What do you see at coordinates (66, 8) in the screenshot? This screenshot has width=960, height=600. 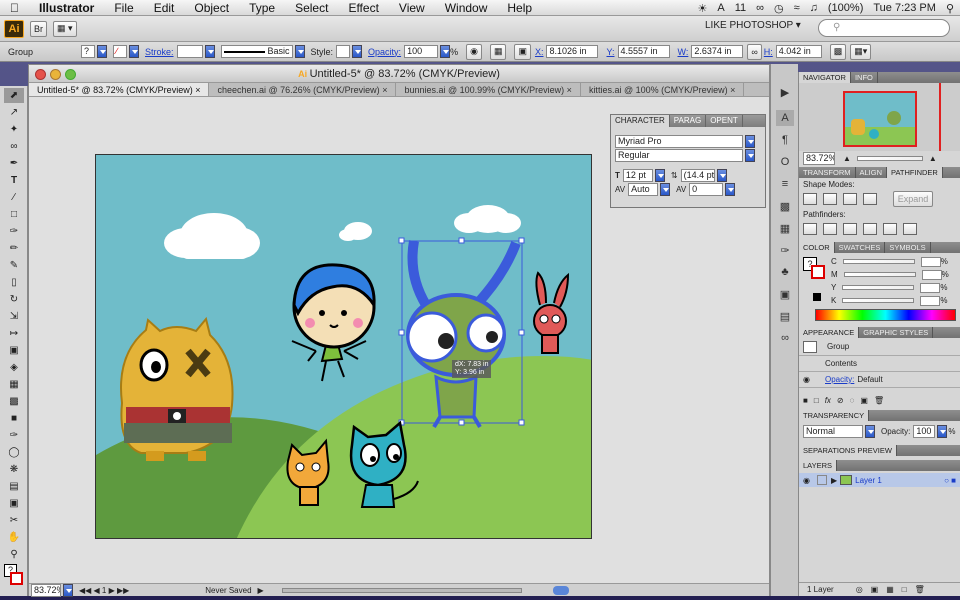 I see `menu-app-name: Illustrator` at bounding box center [66, 8].